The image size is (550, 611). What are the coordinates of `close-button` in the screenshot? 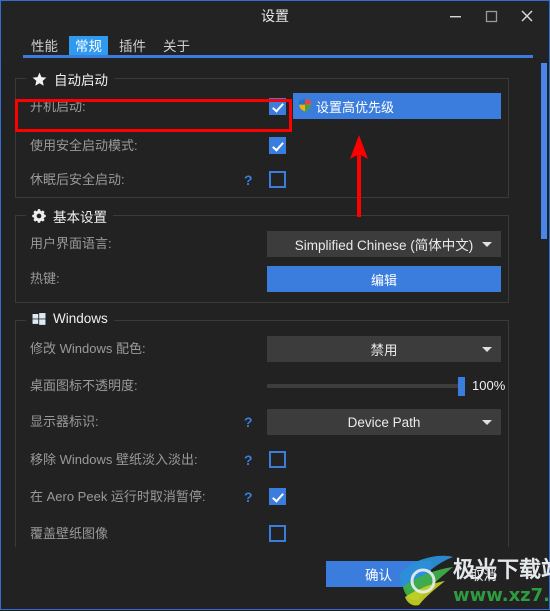 It's located at (527, 16).